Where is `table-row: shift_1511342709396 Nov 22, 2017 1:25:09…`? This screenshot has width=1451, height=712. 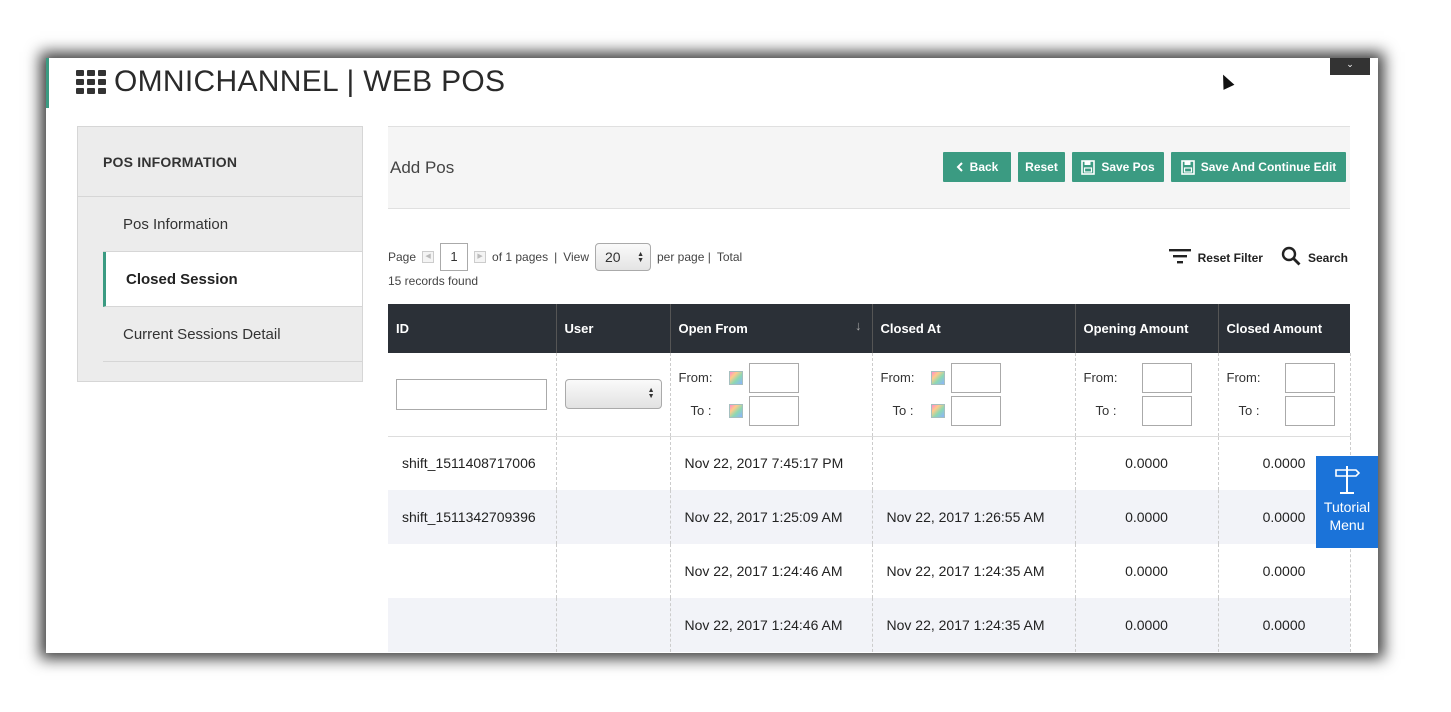 table-row: shift_1511342709396 Nov 22, 2017 1:25:09… is located at coordinates (869, 517).